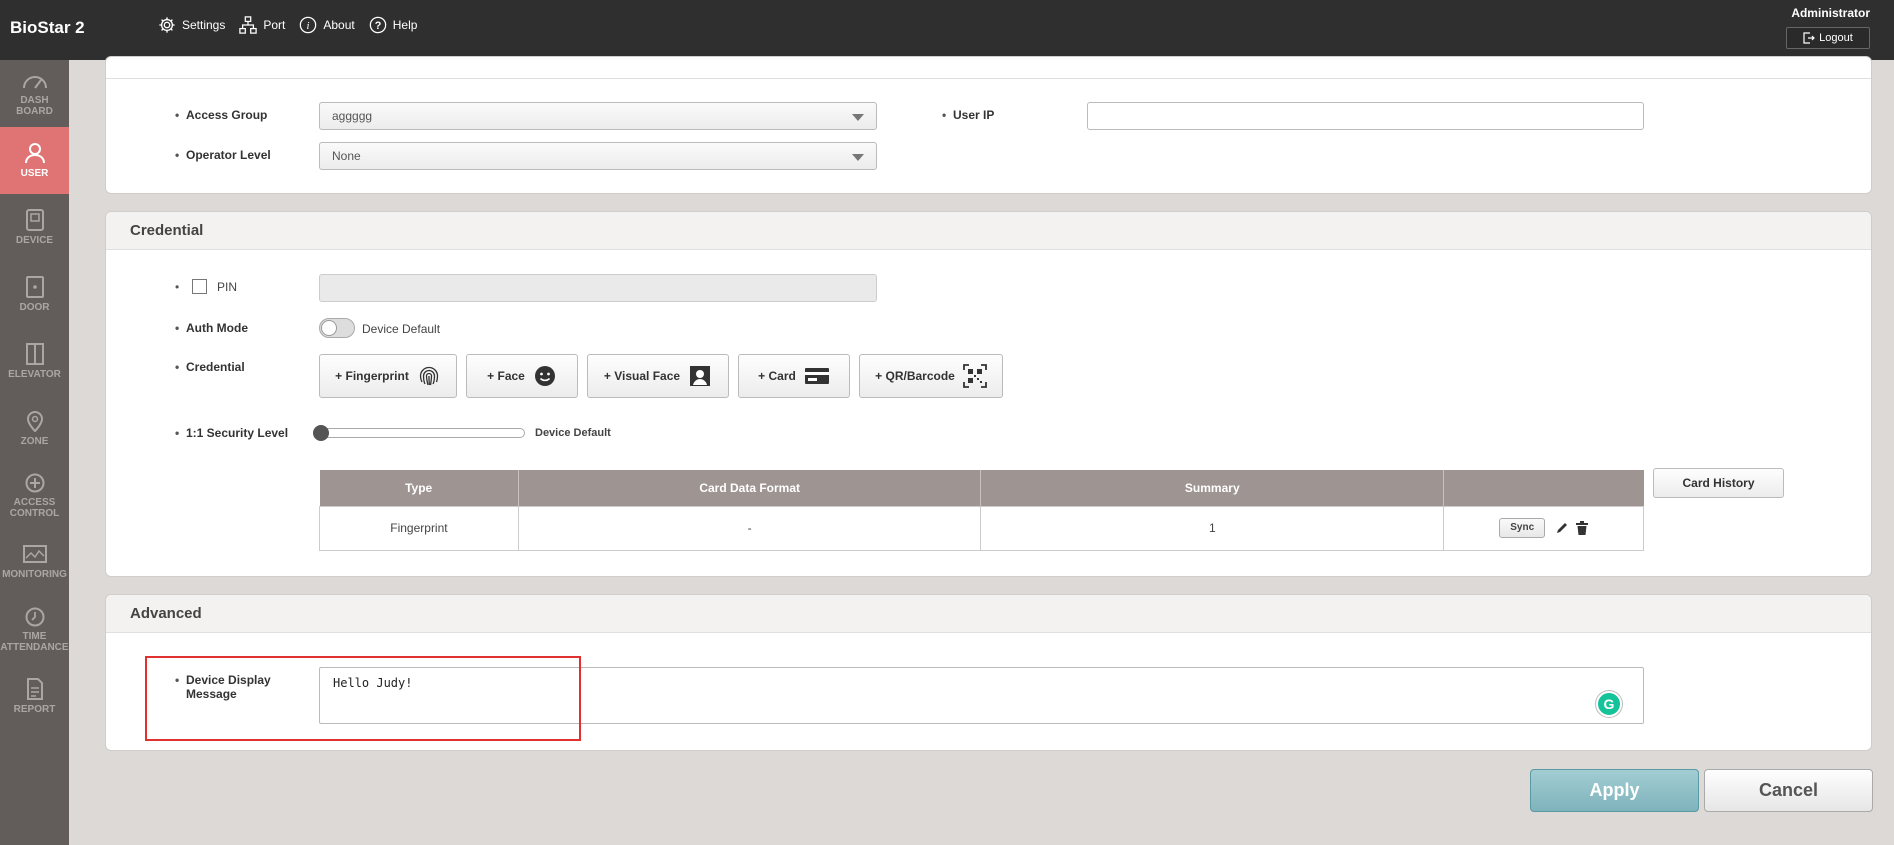  I want to click on sidebar-item-monitoring: MONITORING, so click(34, 562).